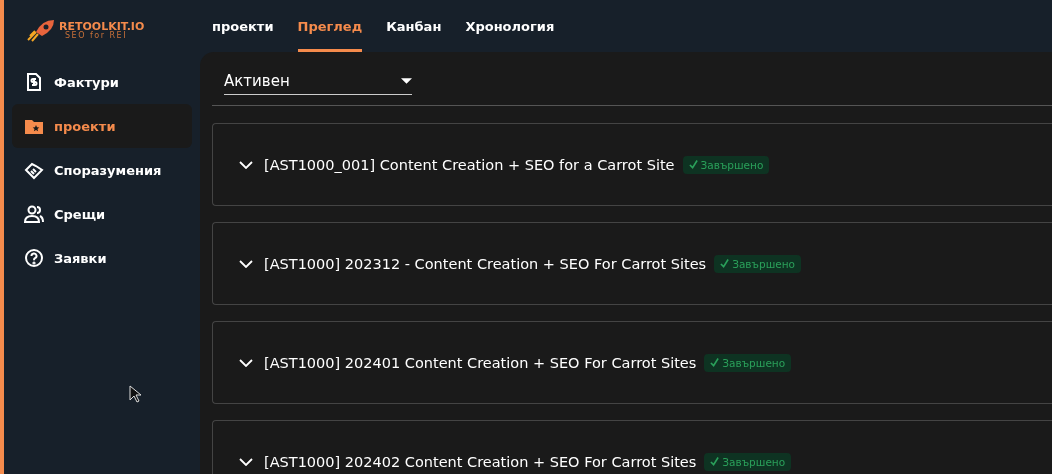  I want to click on sidebar-item: Срещи, so click(102, 214).